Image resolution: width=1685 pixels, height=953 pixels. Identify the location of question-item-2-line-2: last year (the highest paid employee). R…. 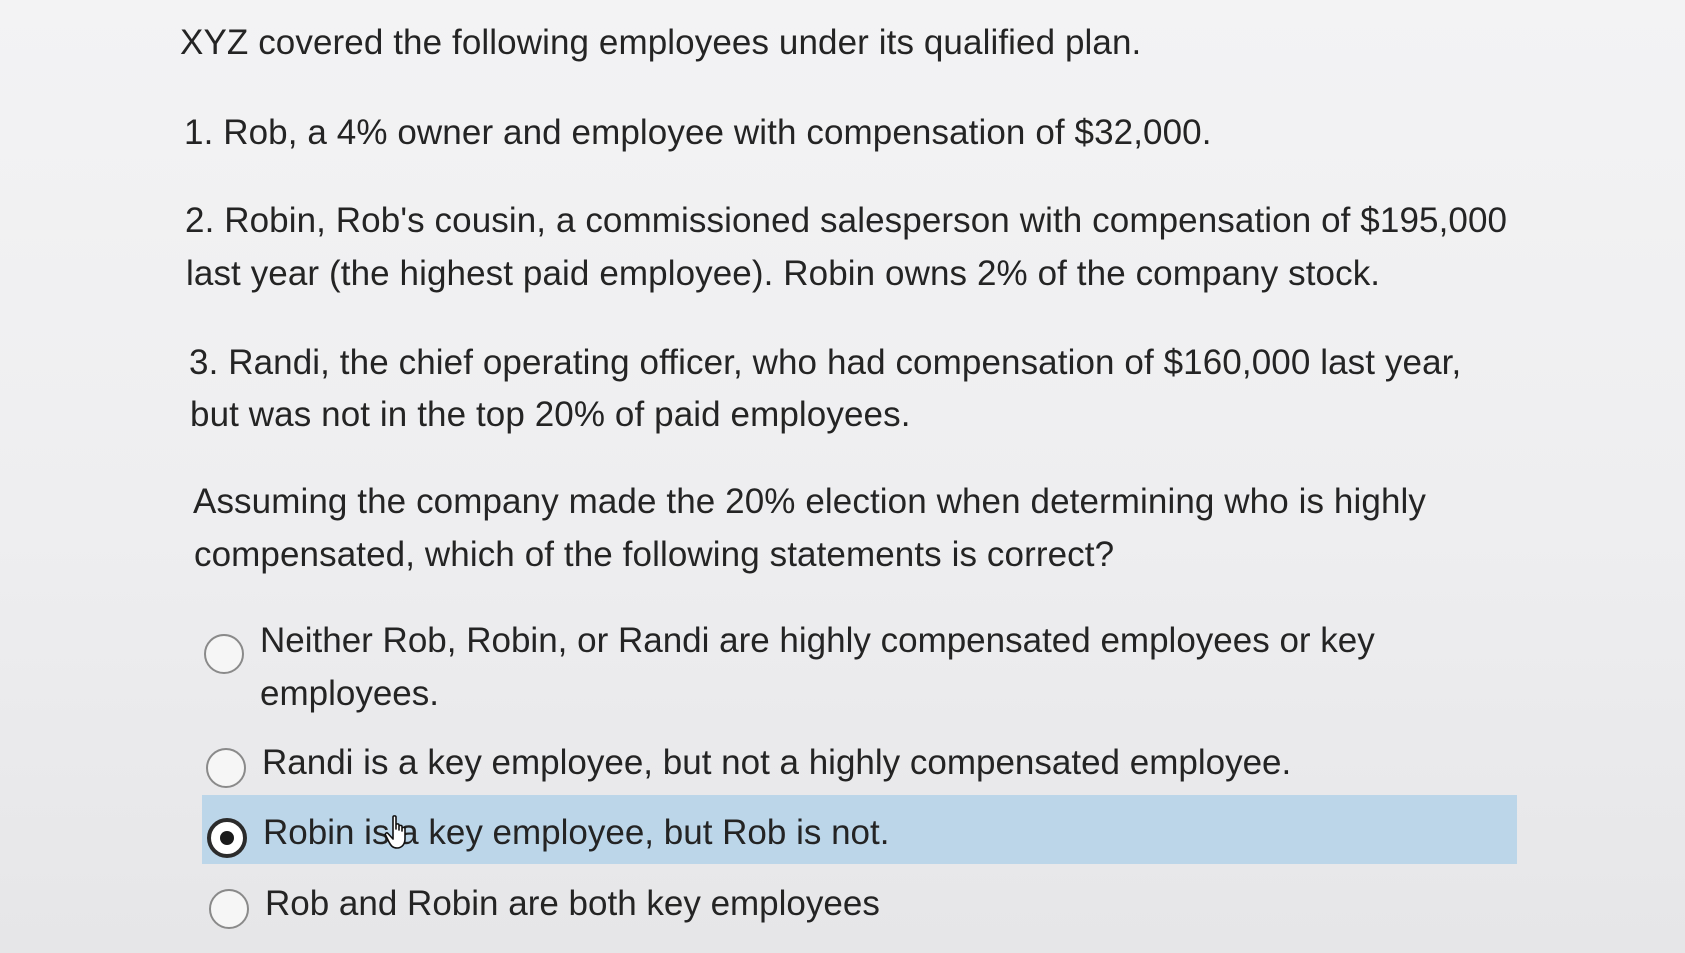
(783, 273).